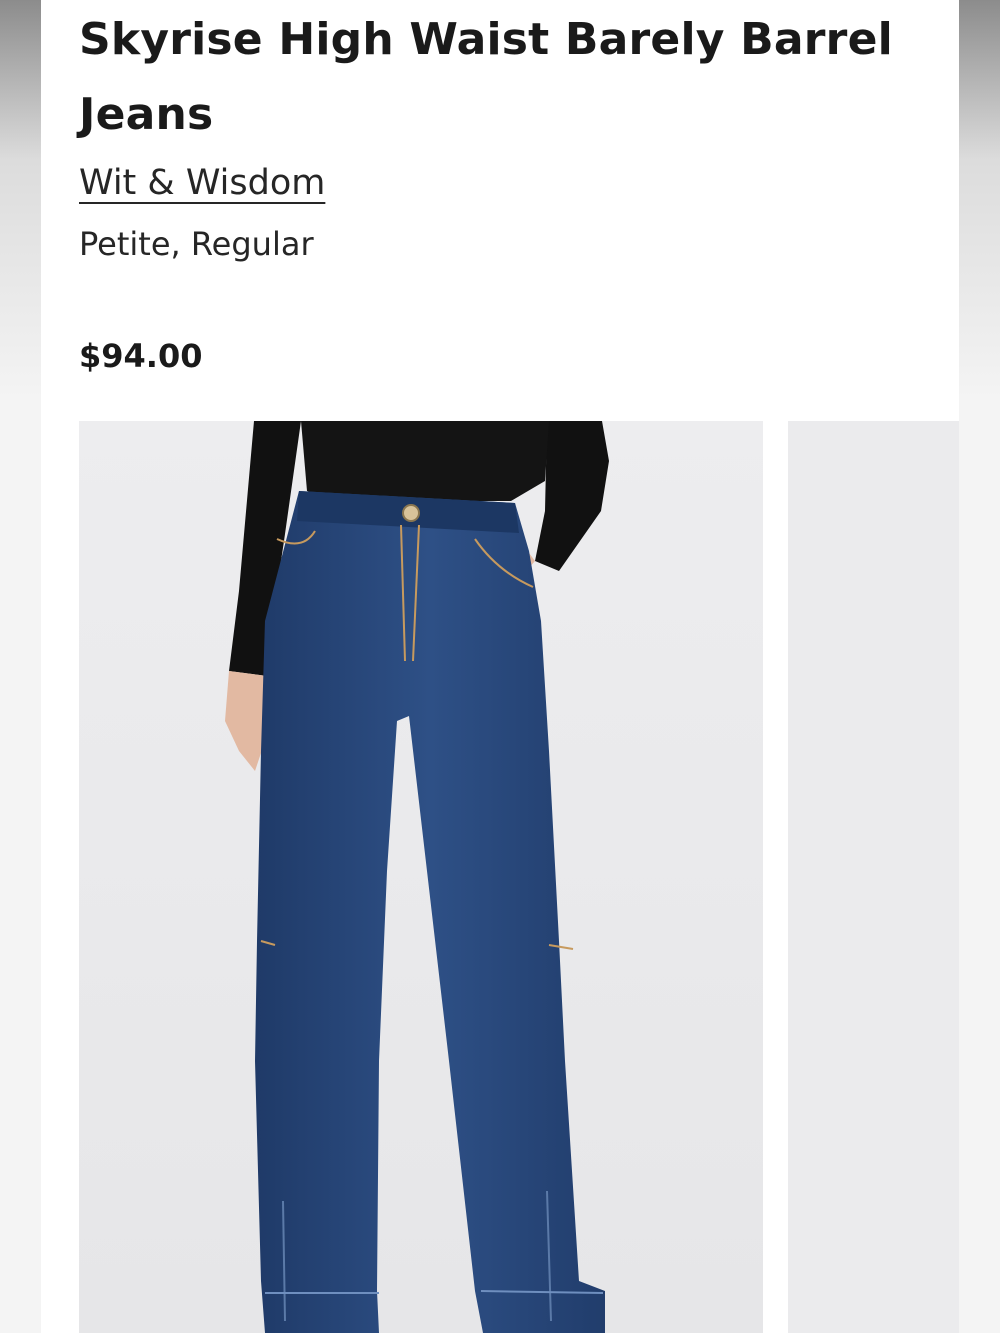 Image resolution: width=1000 pixels, height=1333 pixels. Describe the element at coordinates (979, 666) in the screenshot. I see `right-edge-shade` at that location.